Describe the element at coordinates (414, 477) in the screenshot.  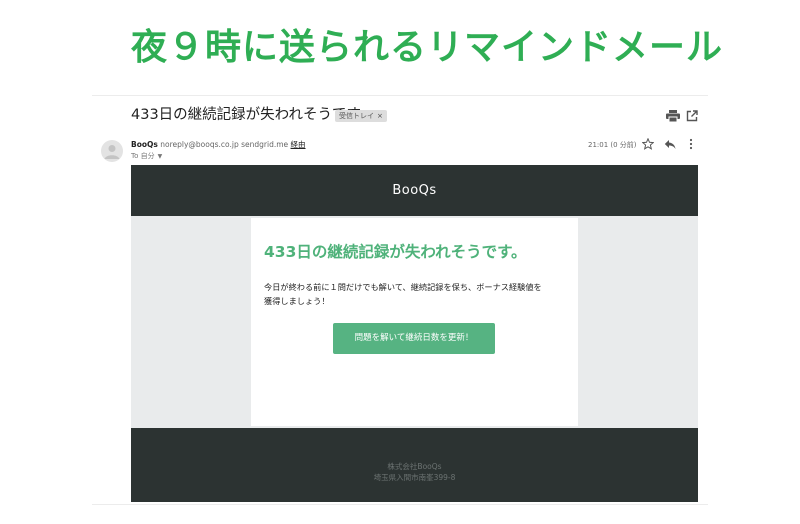
I see `footer-address: 埼玉県入間市南峯399-8` at that location.